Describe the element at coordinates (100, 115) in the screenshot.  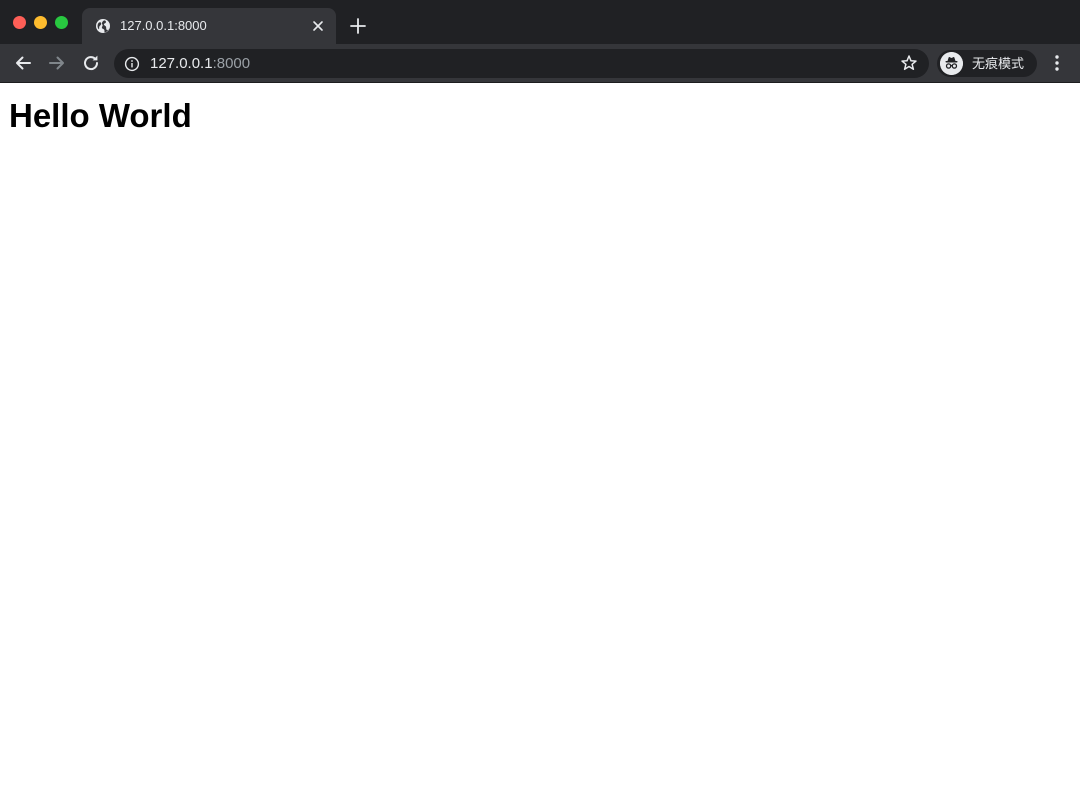
I see `page-heading: Hello World` at that location.